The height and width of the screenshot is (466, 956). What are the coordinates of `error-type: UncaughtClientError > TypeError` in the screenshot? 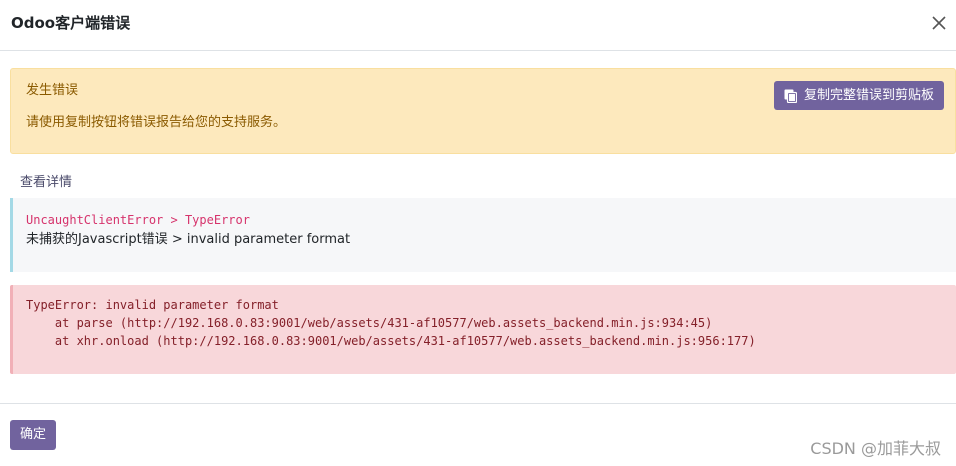 It's located at (138, 220).